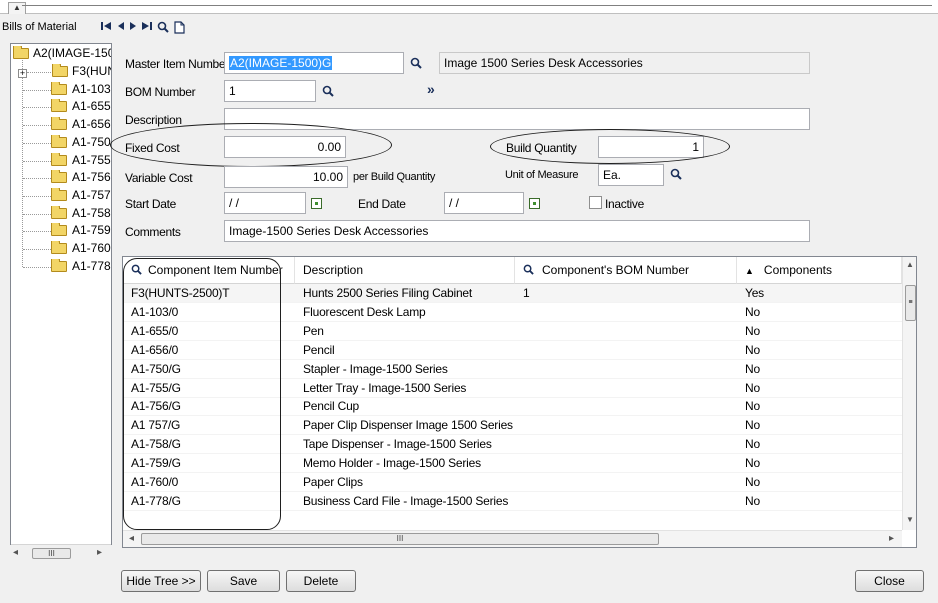  I want to click on components-cell: Yes, so click(754, 293).